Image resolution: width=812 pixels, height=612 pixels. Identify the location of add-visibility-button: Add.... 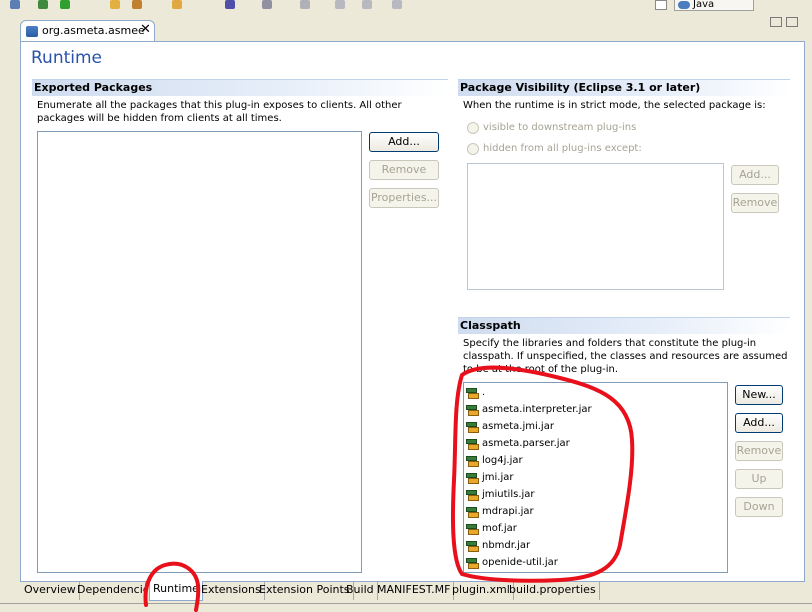
(755, 175).